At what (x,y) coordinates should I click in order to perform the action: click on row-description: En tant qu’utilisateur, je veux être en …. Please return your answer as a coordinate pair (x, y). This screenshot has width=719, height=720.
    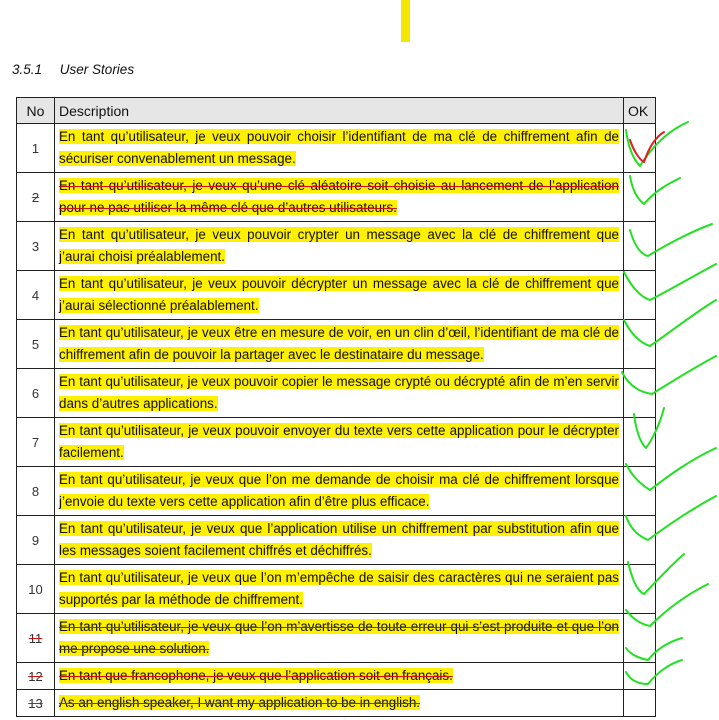
    Looking at the image, I should click on (339, 344).